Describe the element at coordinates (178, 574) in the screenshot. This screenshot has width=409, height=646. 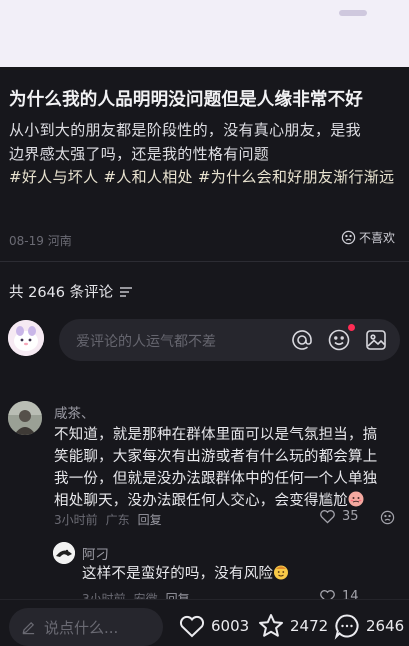
I see `reply-text-content: 这样不是蛮好的吗，没有风险` at that location.